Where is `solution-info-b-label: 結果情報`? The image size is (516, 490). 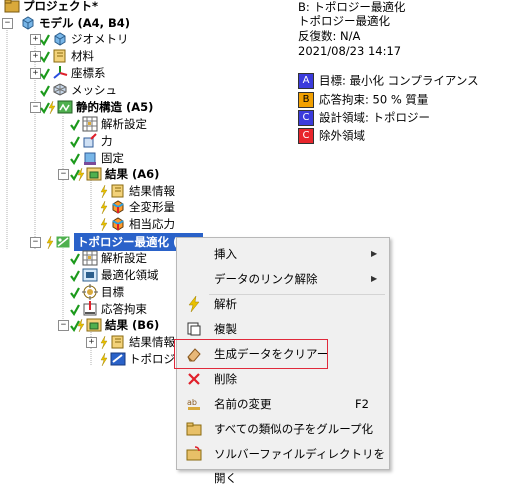 solution-info-b-label: 結果情報 is located at coordinates (152, 342).